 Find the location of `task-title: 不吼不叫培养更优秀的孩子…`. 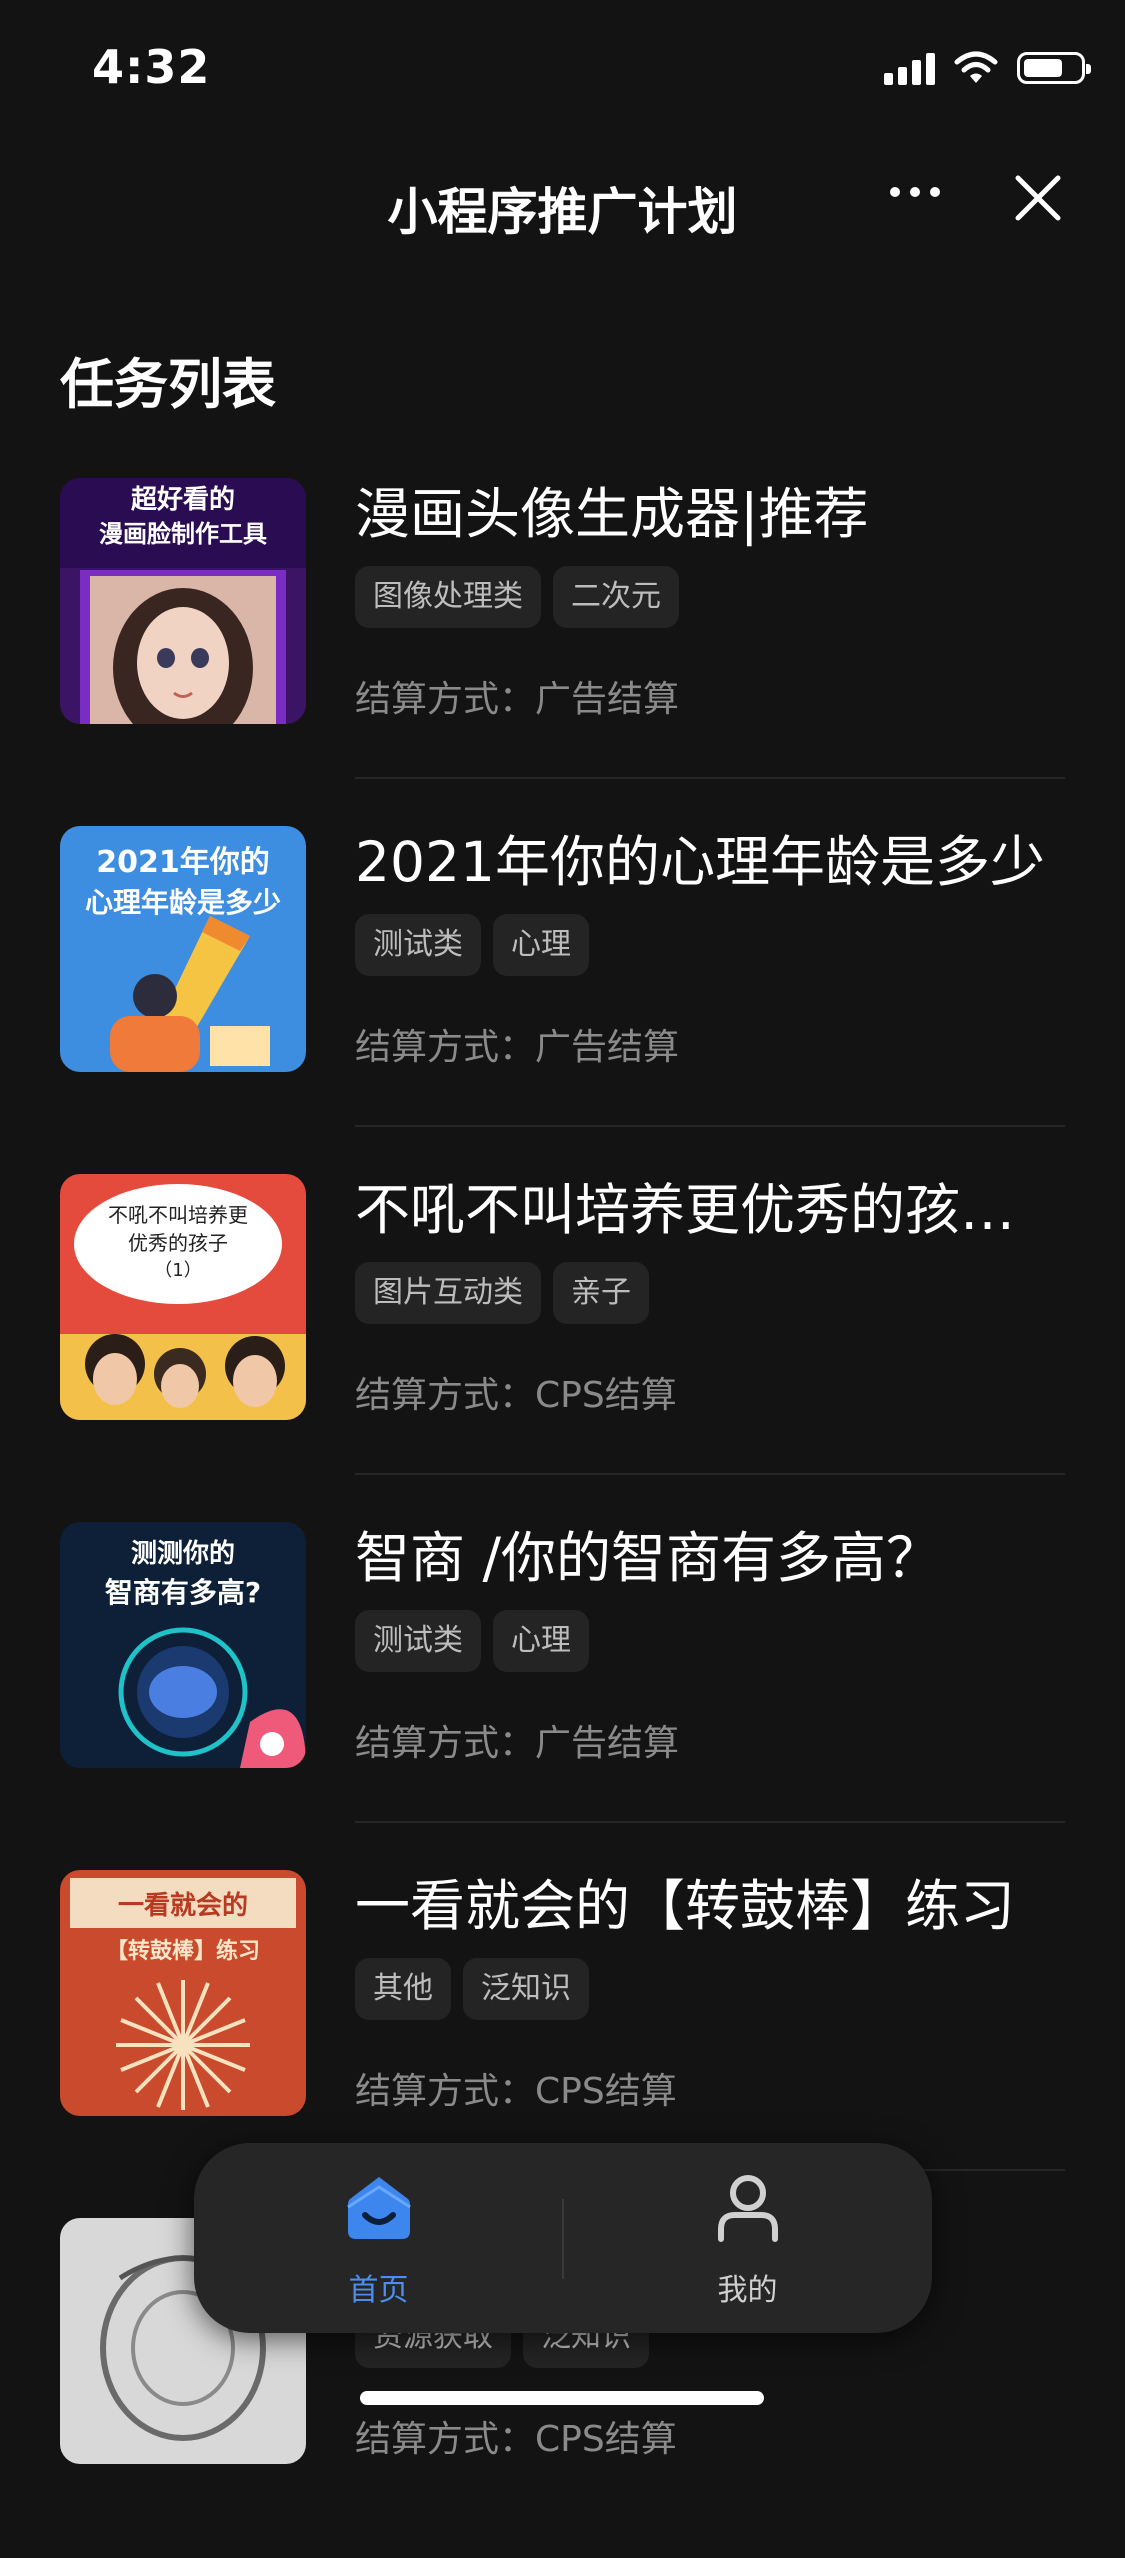

task-title: 不吼不叫培养更优秀的孩子… is located at coordinates (710, 1210).